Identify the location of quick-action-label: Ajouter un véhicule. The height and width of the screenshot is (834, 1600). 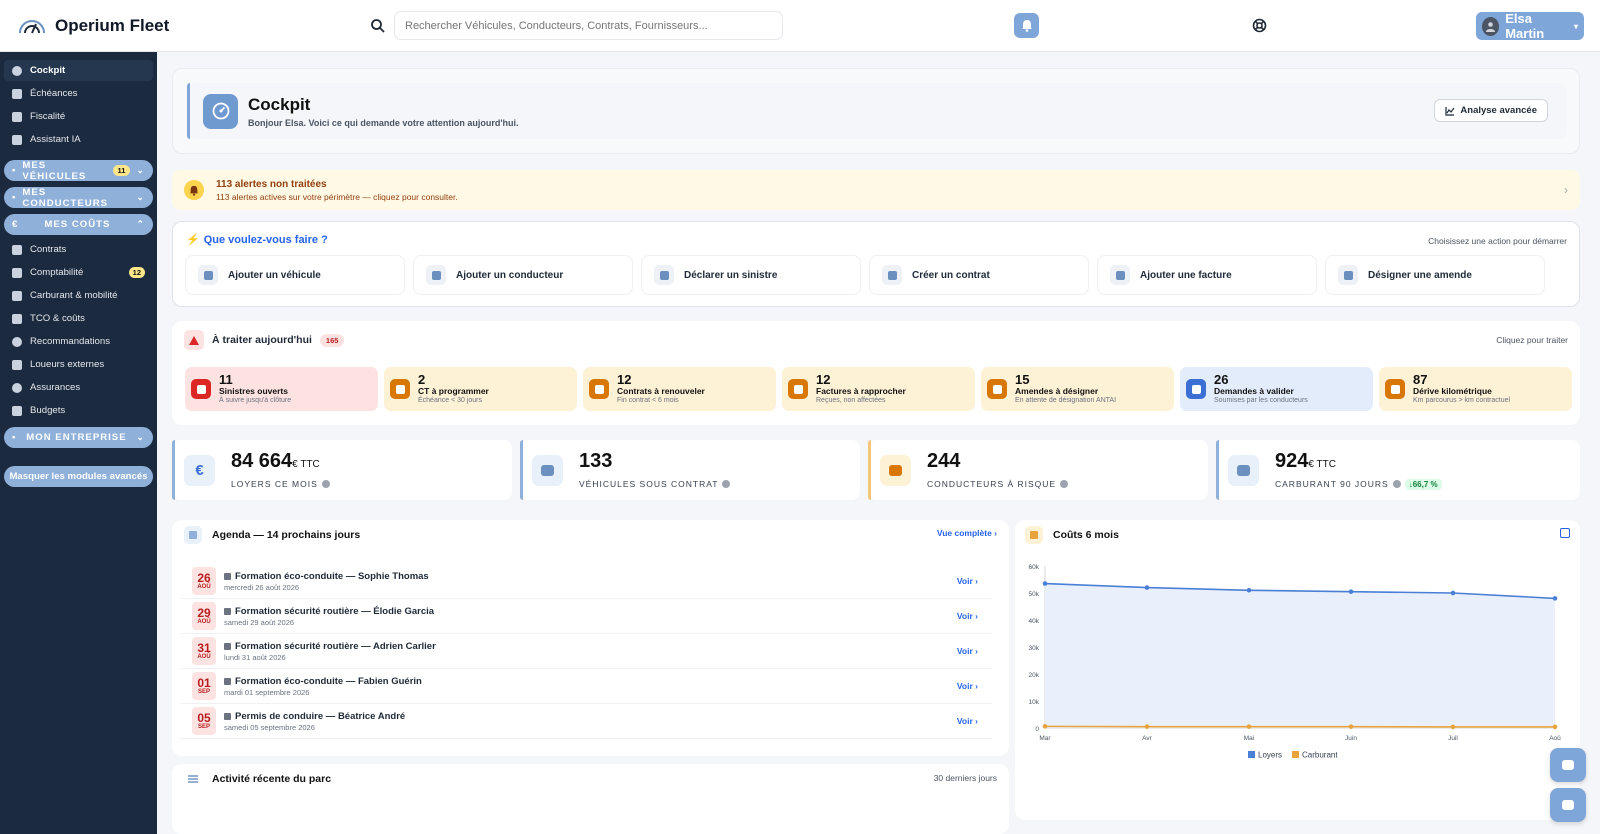
(274, 275).